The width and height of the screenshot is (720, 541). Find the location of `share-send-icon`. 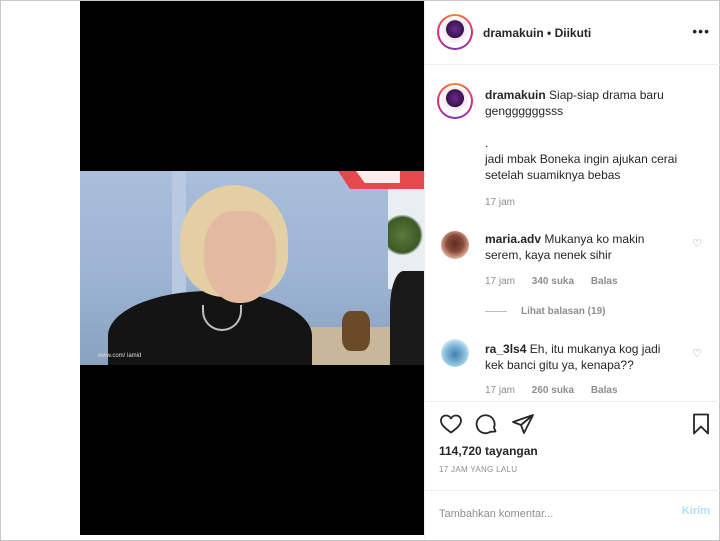

share-send-icon is located at coordinates (523, 424).